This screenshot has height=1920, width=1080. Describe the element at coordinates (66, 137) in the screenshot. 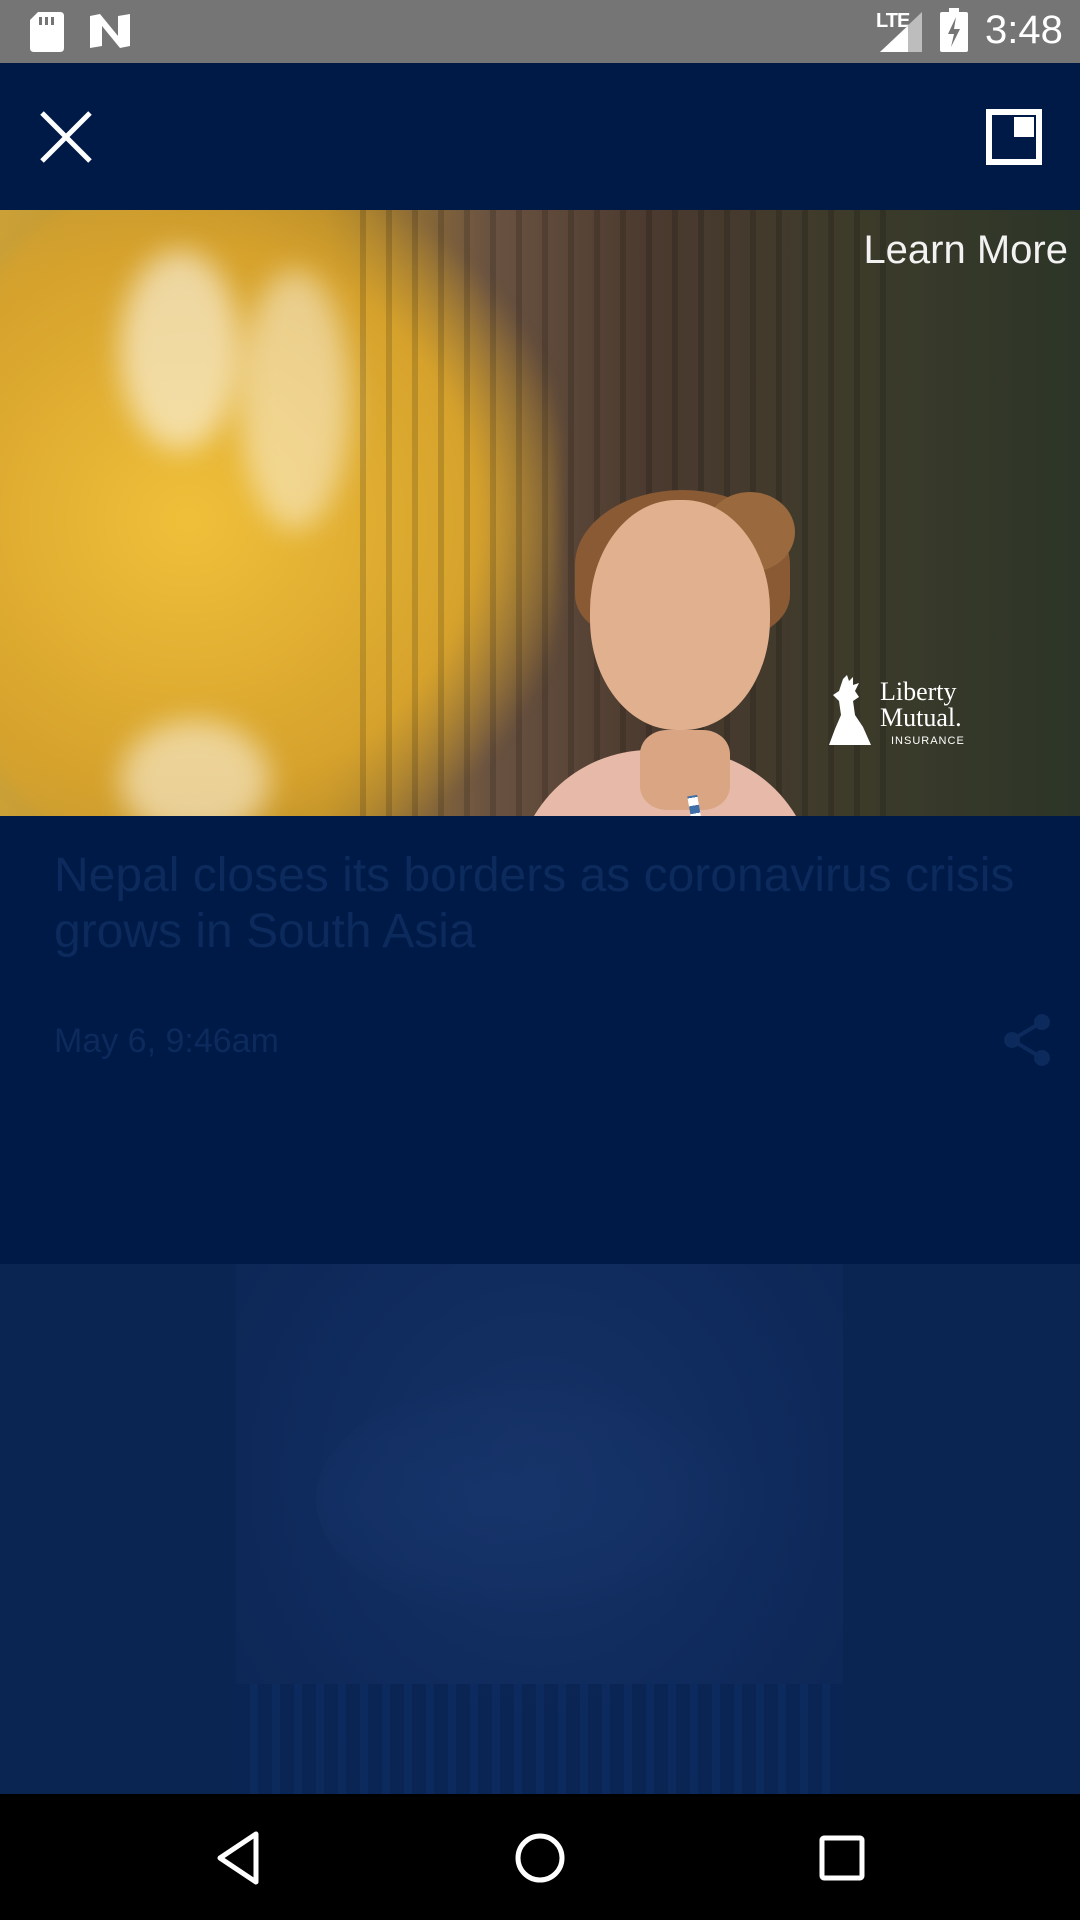

I see `close-icon` at that location.